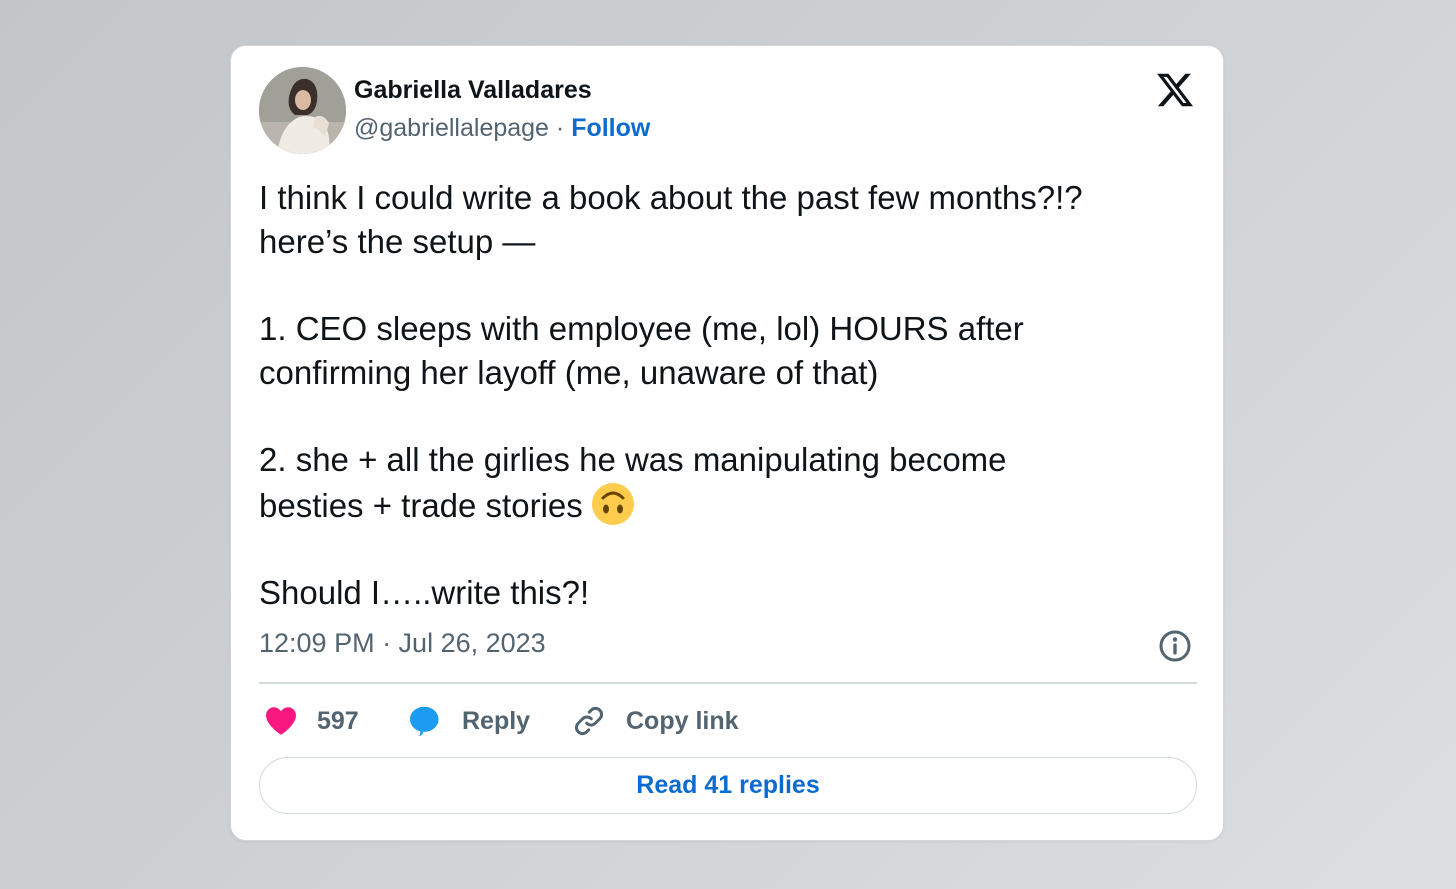 The width and height of the screenshot is (1456, 889). What do you see at coordinates (424, 593) in the screenshot?
I see `tweet-line: Should I…..write this?!` at bounding box center [424, 593].